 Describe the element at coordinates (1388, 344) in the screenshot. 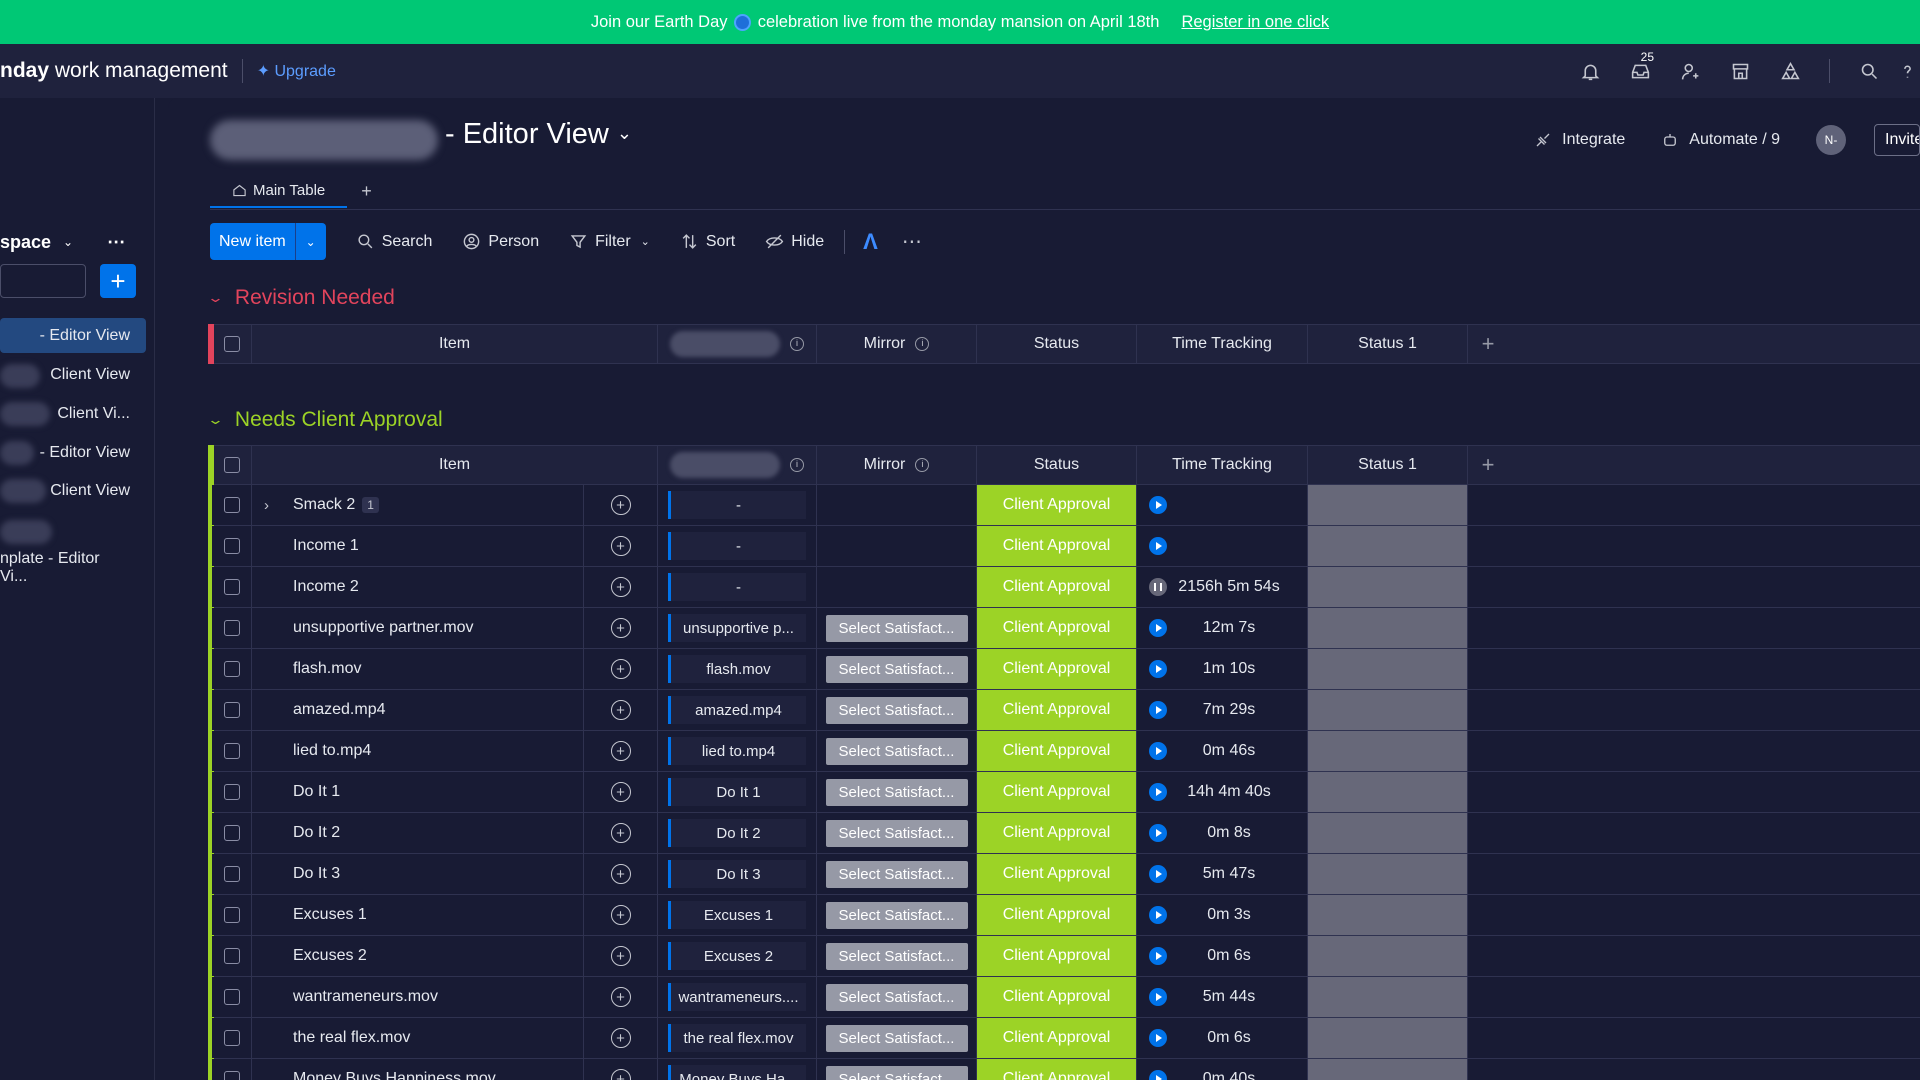

I see `column-header-status-1: Status 1` at that location.